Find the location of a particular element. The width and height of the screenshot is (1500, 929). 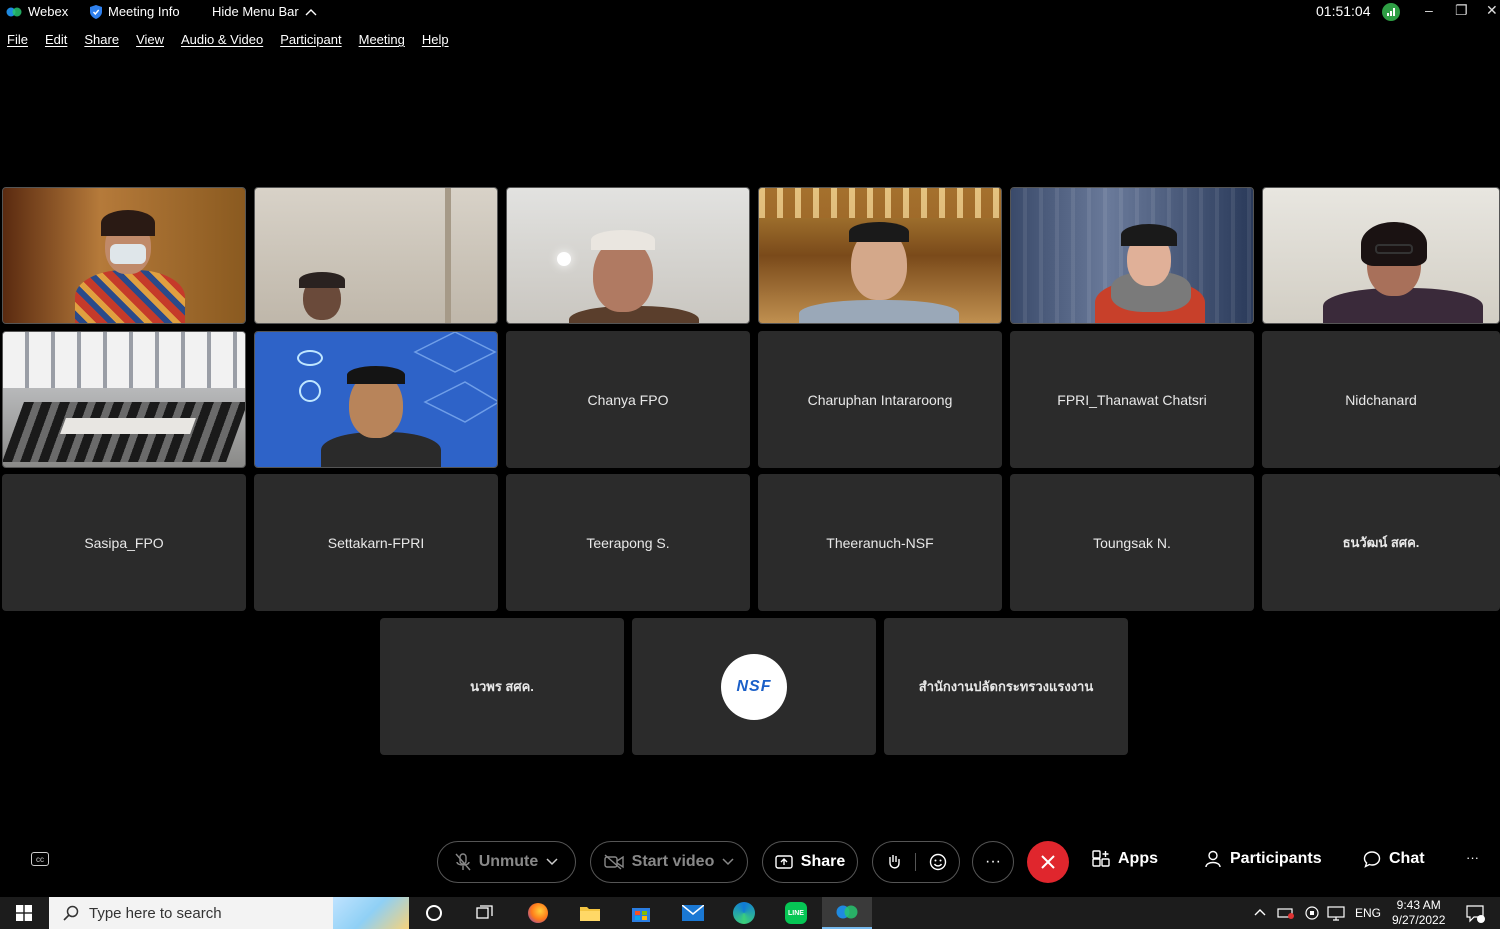

participant-tile: Teerapong S. is located at coordinates (628, 542).